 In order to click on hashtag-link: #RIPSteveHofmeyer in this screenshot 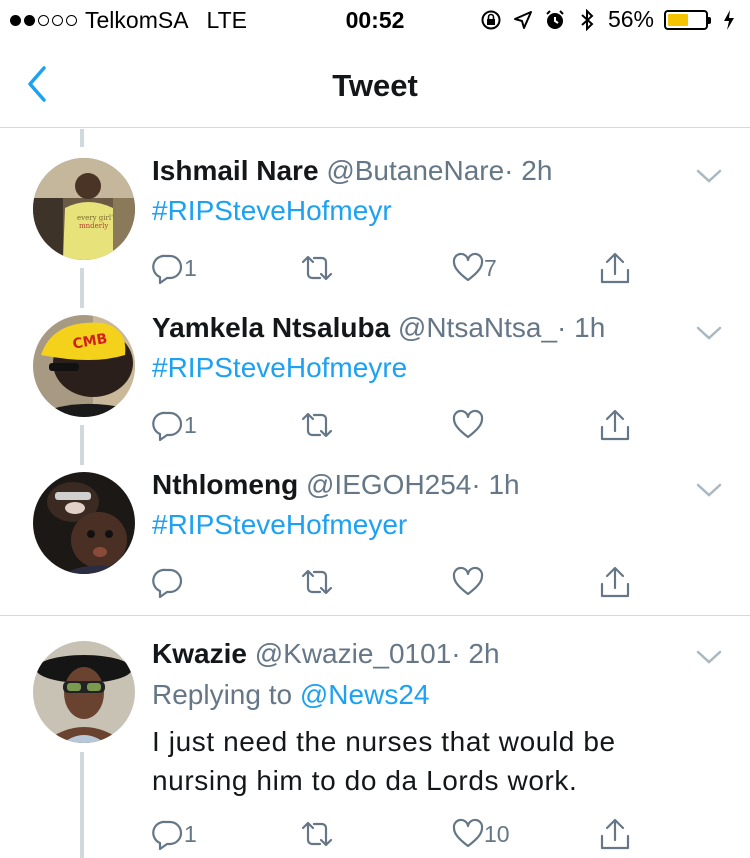, I will do `click(279, 525)`.